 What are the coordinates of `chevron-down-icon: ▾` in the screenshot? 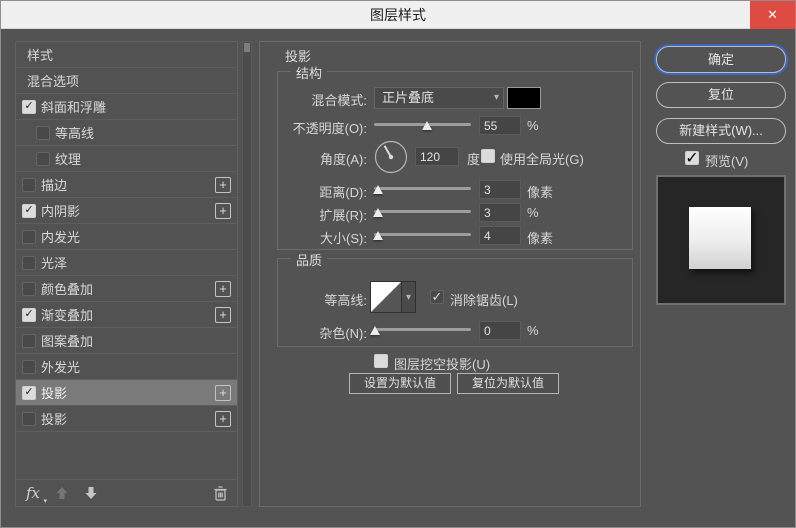 It's located at (408, 297).